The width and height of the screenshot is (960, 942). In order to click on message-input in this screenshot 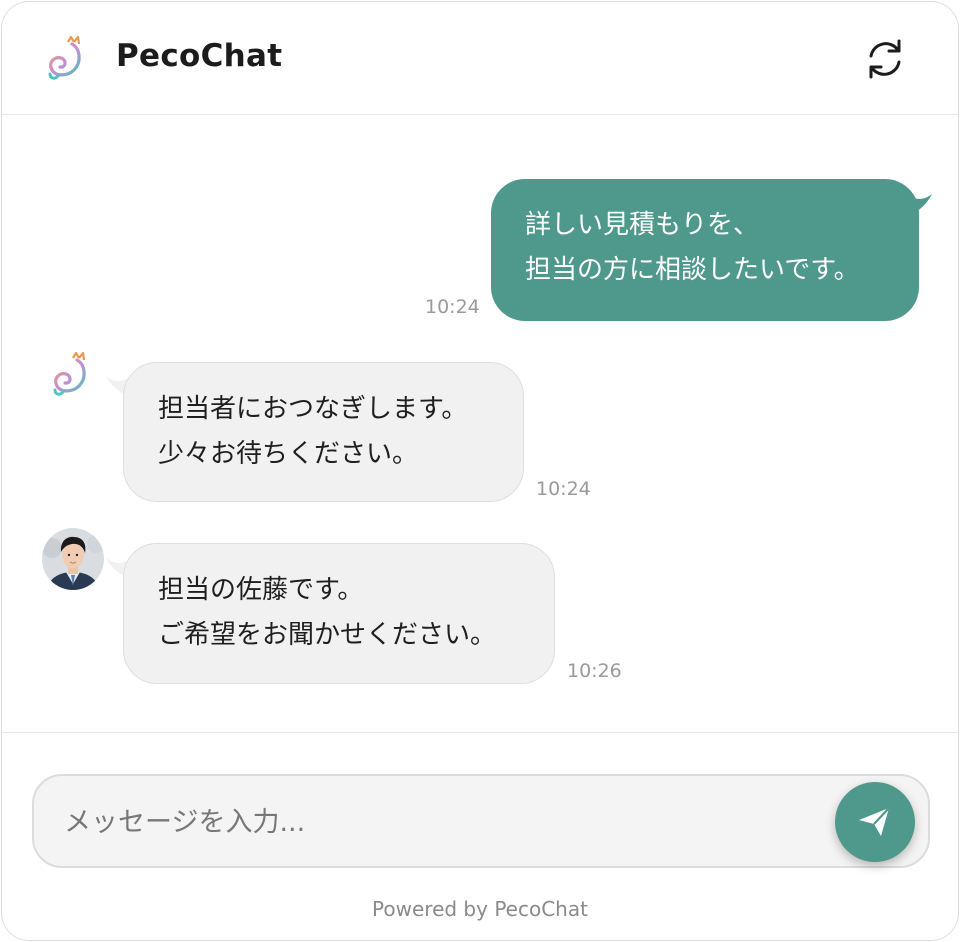, I will do `click(444, 822)`.